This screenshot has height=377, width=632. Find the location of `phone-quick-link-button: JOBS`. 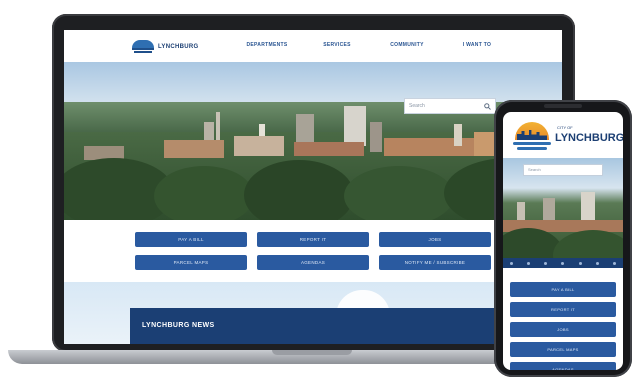

phone-quick-link-button: JOBS is located at coordinates (563, 329).